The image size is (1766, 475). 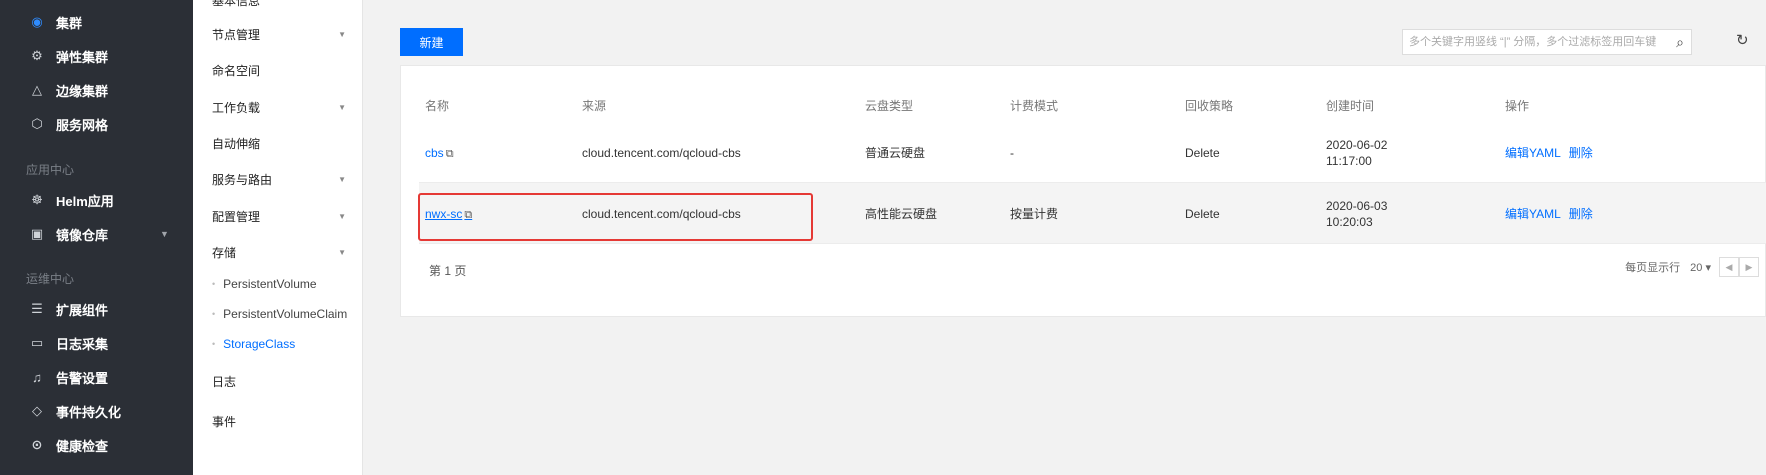 What do you see at coordinates (253, 344) in the screenshot?
I see `submenu-item-storage-class: • StorageClass` at bounding box center [253, 344].